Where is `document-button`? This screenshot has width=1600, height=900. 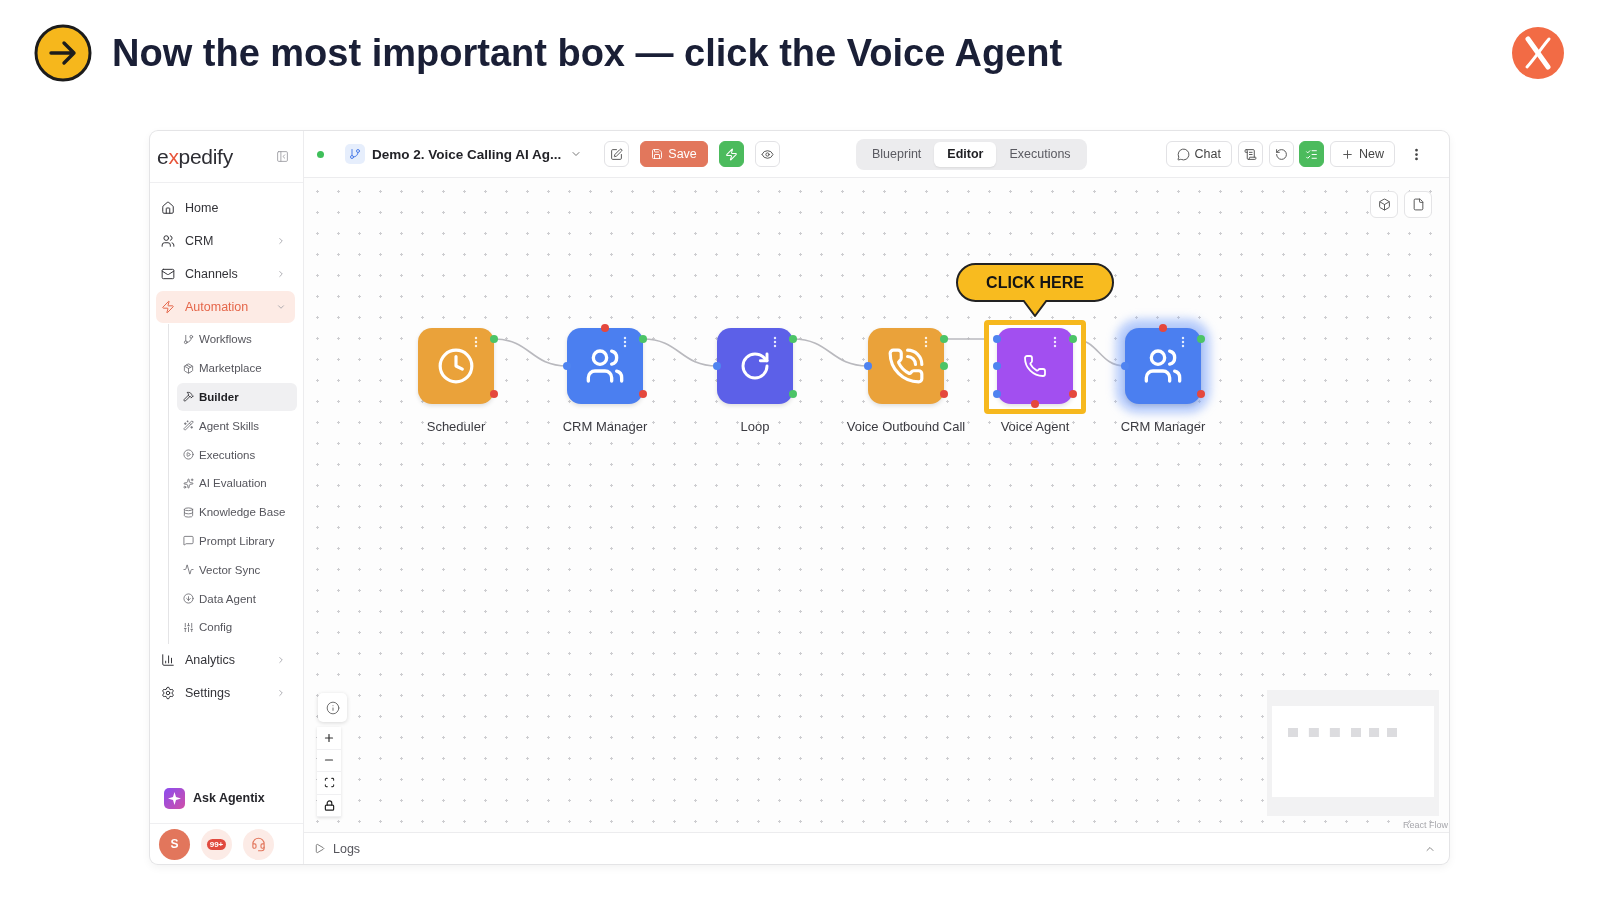 document-button is located at coordinates (1418, 204).